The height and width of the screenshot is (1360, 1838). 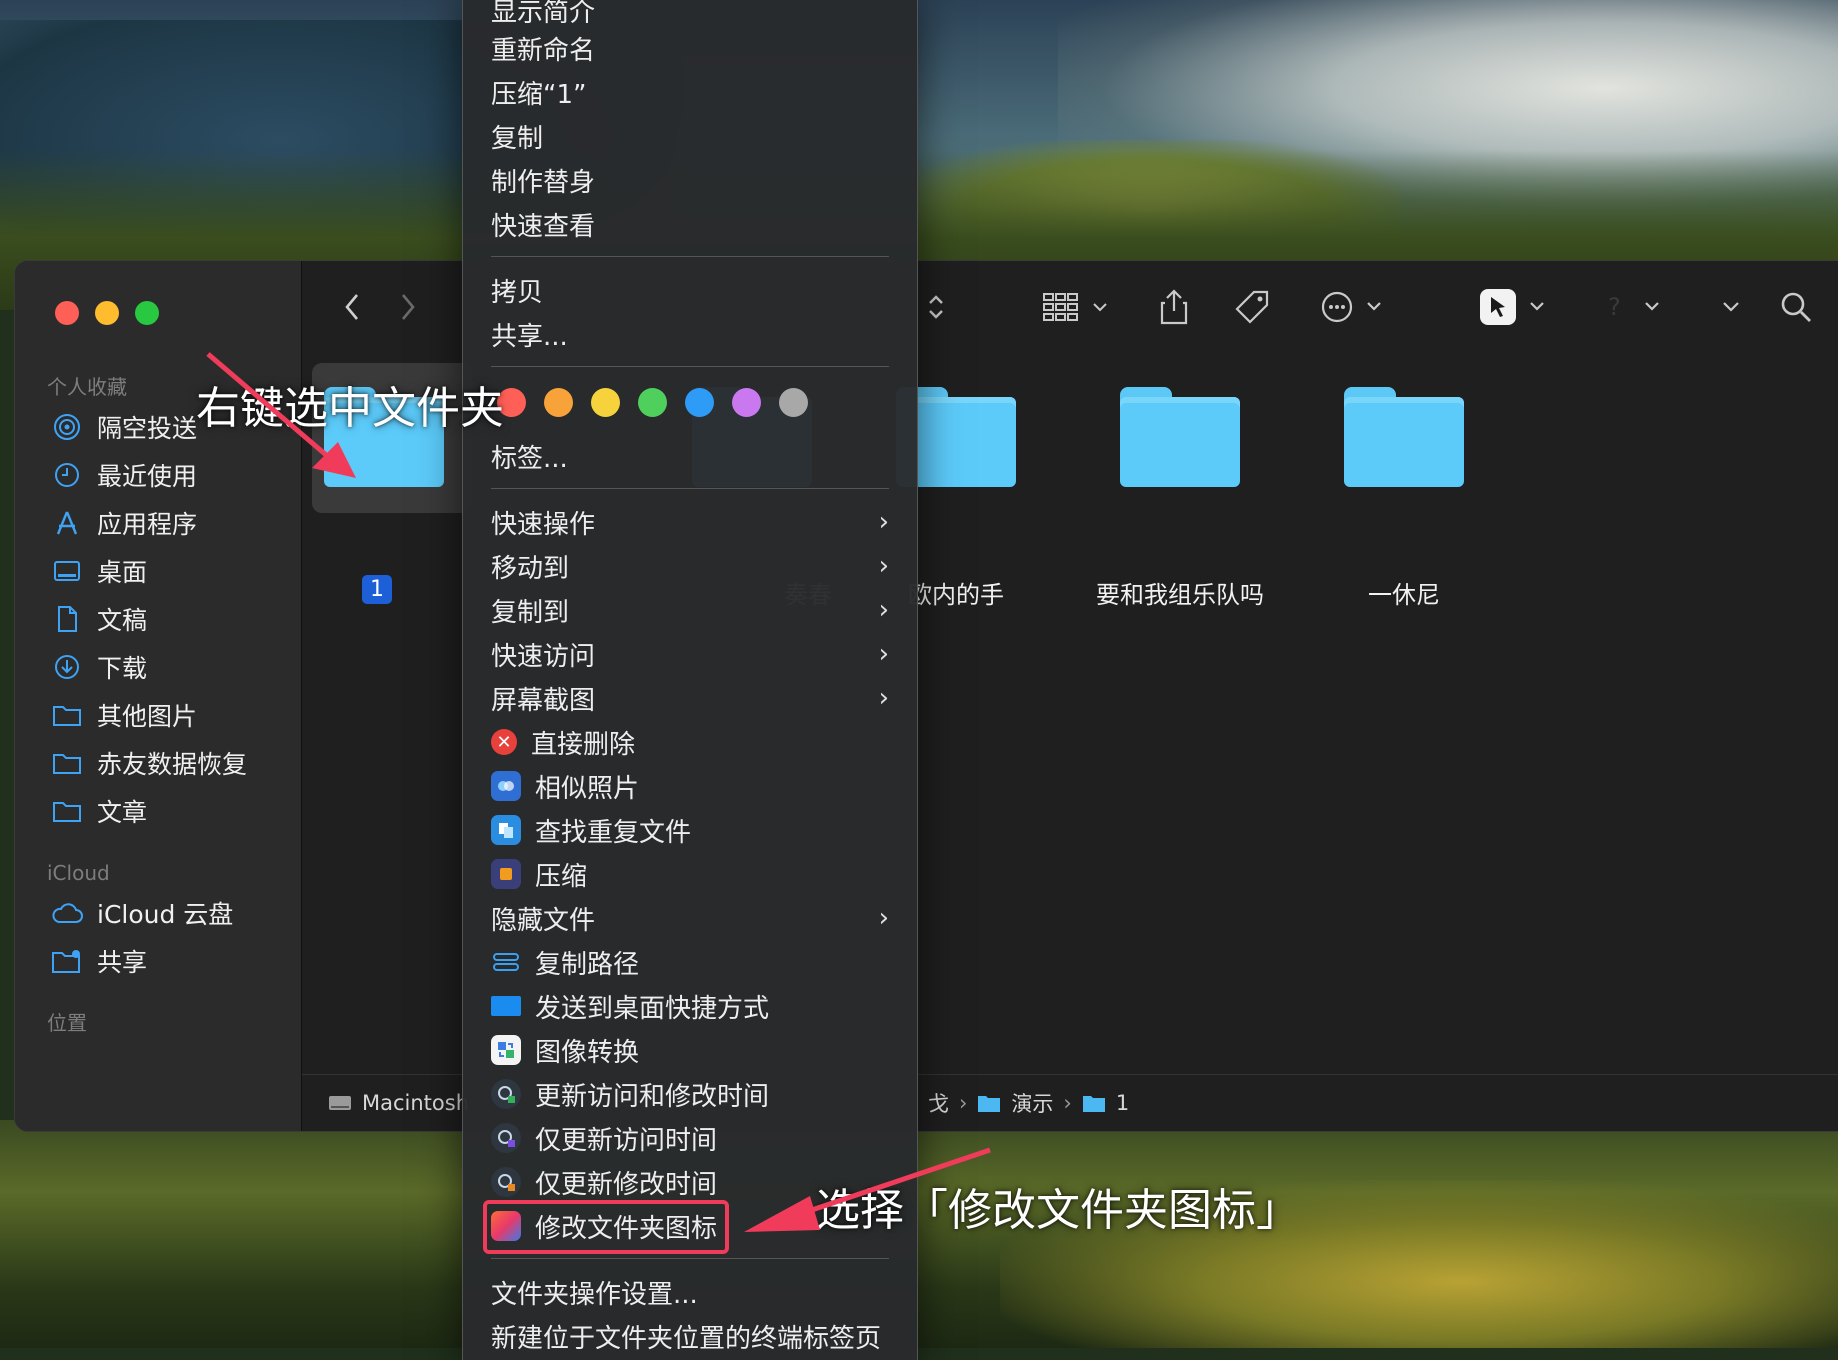 What do you see at coordinates (122, 812) in the screenshot?
I see `sidebar-item-label: 文章` at bounding box center [122, 812].